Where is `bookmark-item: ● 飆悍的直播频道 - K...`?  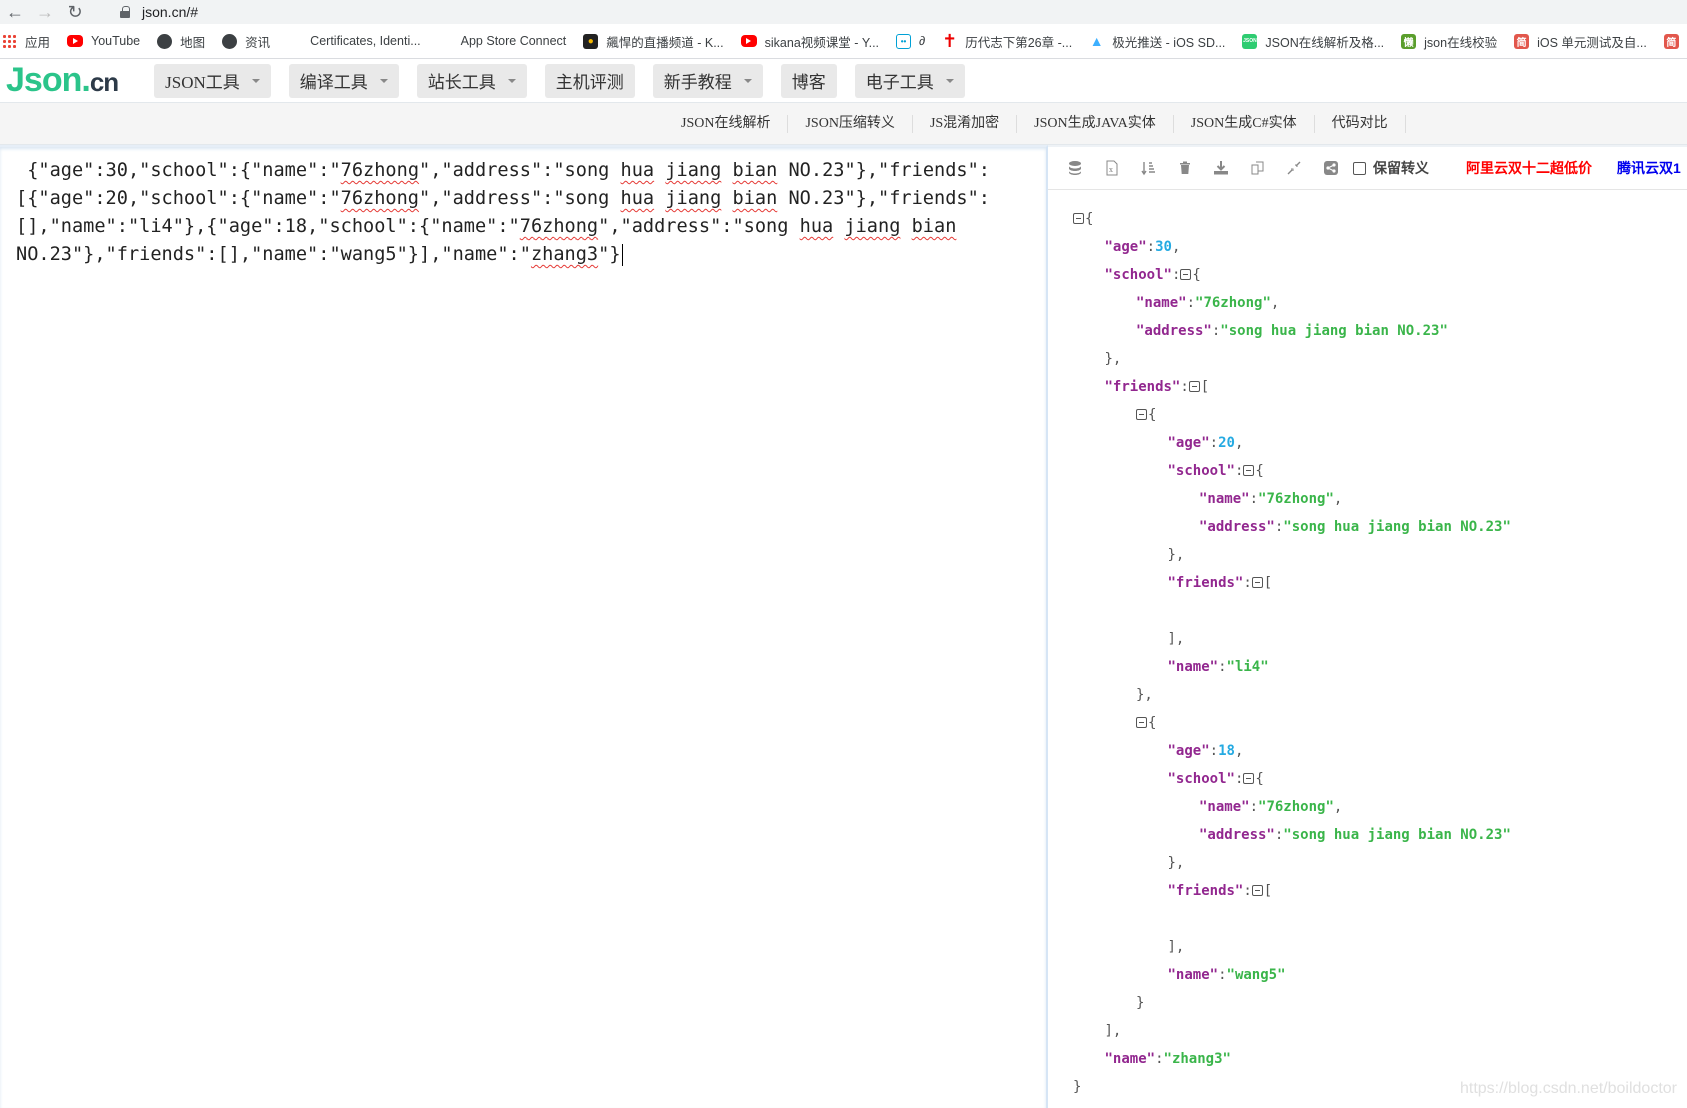 bookmark-item: ● 飆悍的直播频道 - K... is located at coordinates (653, 41).